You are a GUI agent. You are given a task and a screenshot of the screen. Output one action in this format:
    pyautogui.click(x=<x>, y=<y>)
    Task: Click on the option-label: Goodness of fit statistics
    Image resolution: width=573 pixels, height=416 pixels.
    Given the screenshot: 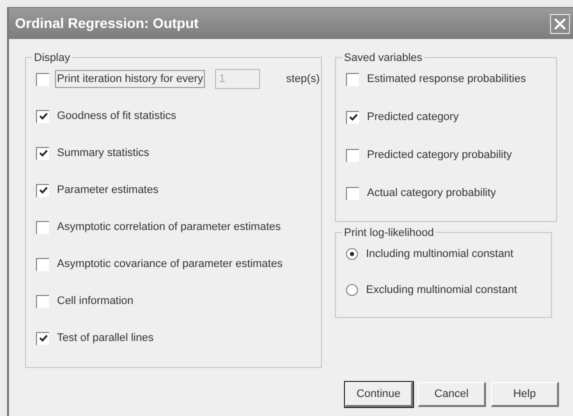 What is the action you would take?
    pyautogui.click(x=116, y=116)
    